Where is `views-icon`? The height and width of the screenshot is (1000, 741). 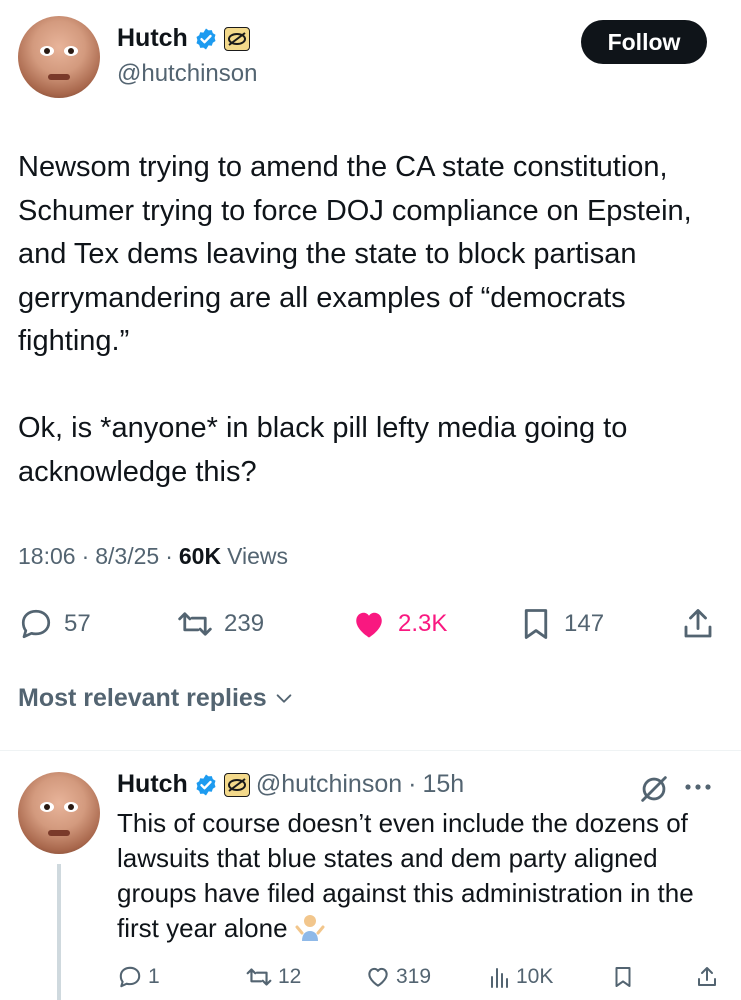
views-icon is located at coordinates (499, 978).